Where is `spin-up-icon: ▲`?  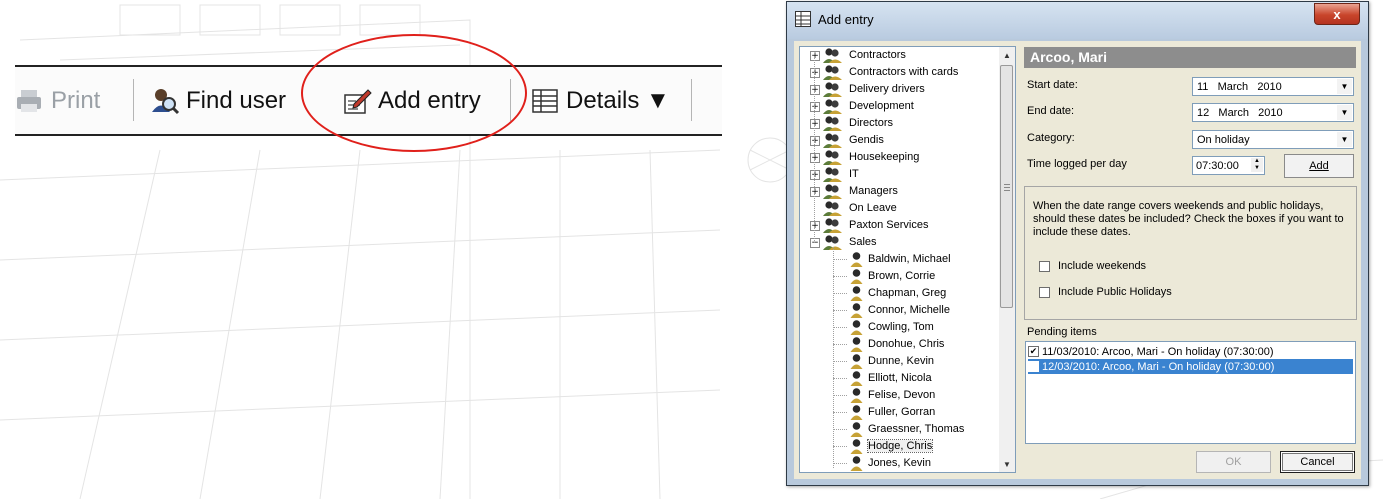 spin-up-icon: ▲ is located at coordinates (1257, 161).